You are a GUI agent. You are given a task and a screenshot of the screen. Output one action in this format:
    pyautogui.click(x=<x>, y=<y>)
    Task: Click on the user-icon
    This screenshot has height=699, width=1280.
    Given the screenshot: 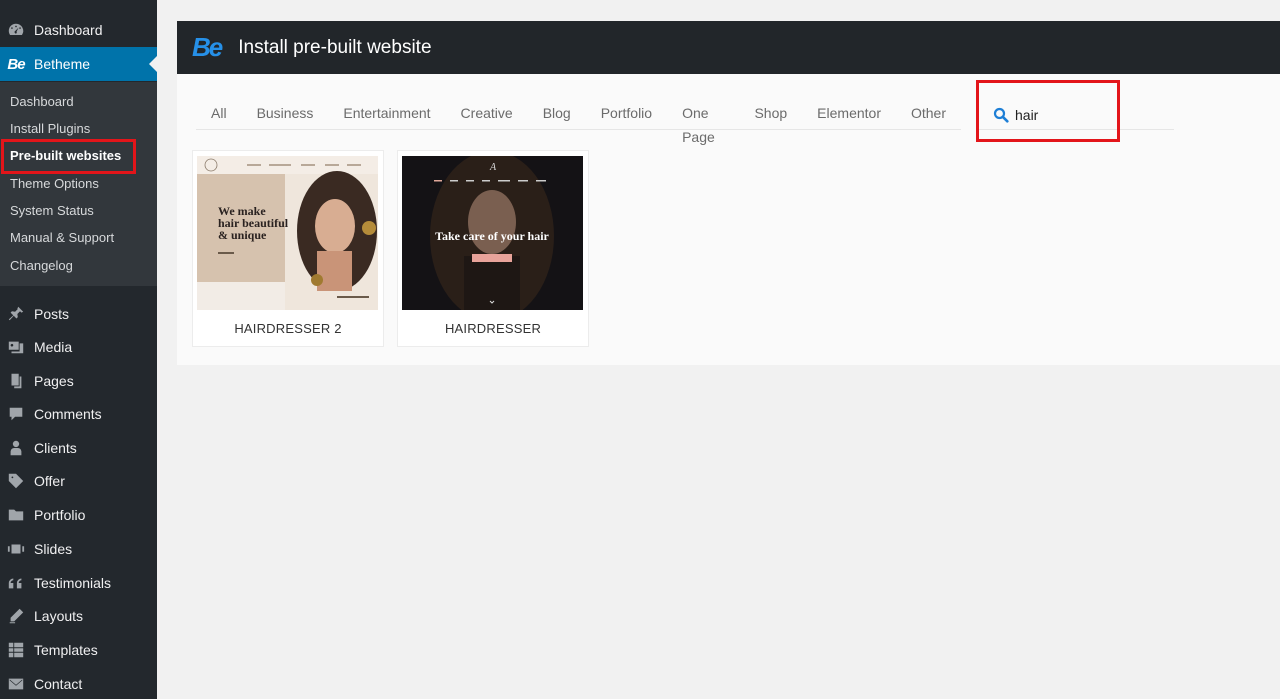 What is the action you would take?
    pyautogui.click(x=16, y=448)
    